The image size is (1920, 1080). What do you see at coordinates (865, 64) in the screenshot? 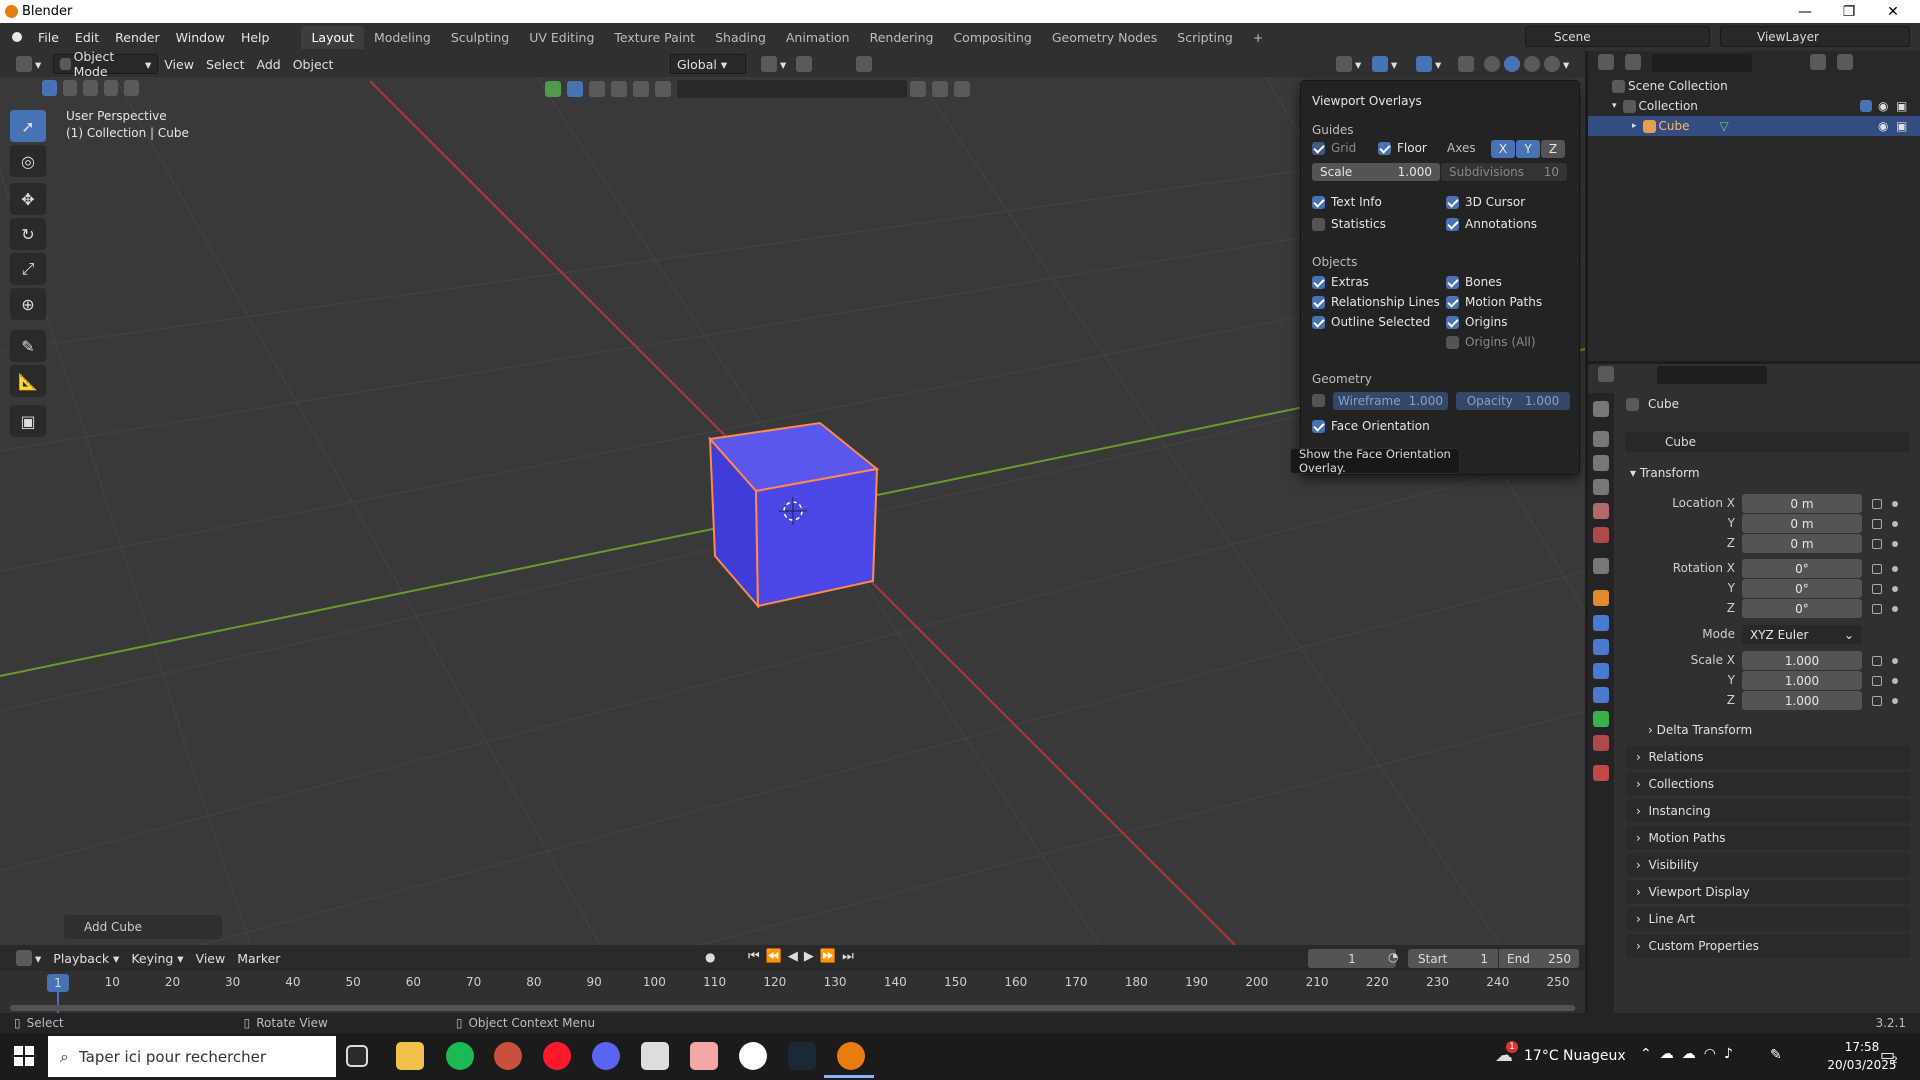
I see `proportional-edit-button` at bounding box center [865, 64].